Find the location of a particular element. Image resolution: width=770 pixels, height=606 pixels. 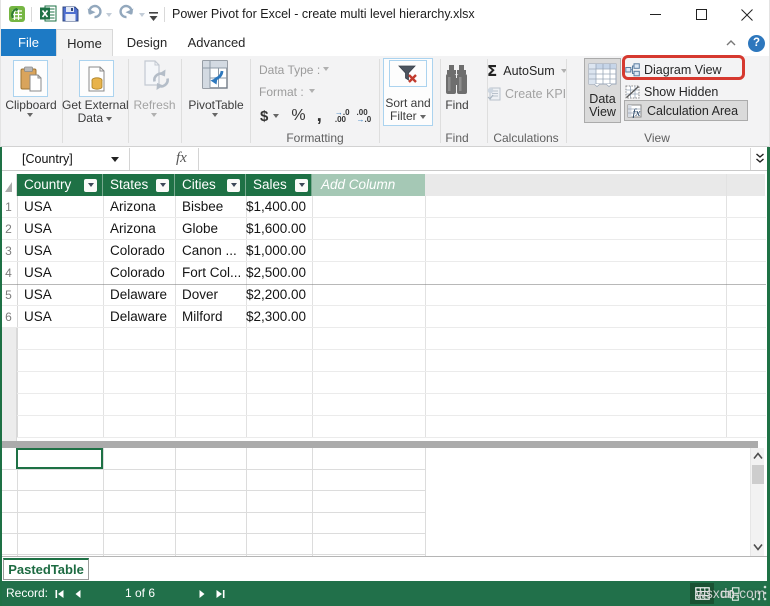

cell-city: Globe is located at coordinates (210, 229).